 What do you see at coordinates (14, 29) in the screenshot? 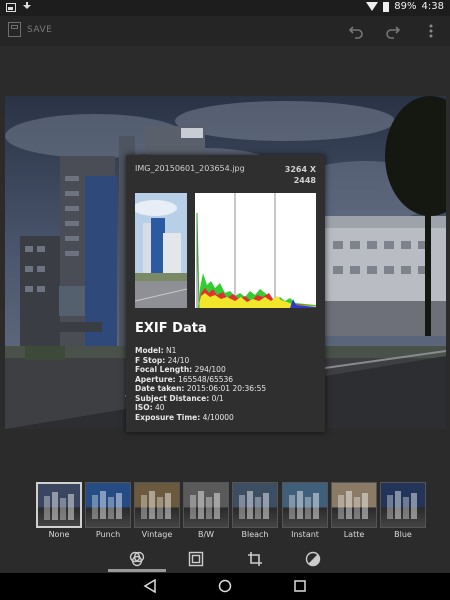
I see `save-icon` at bounding box center [14, 29].